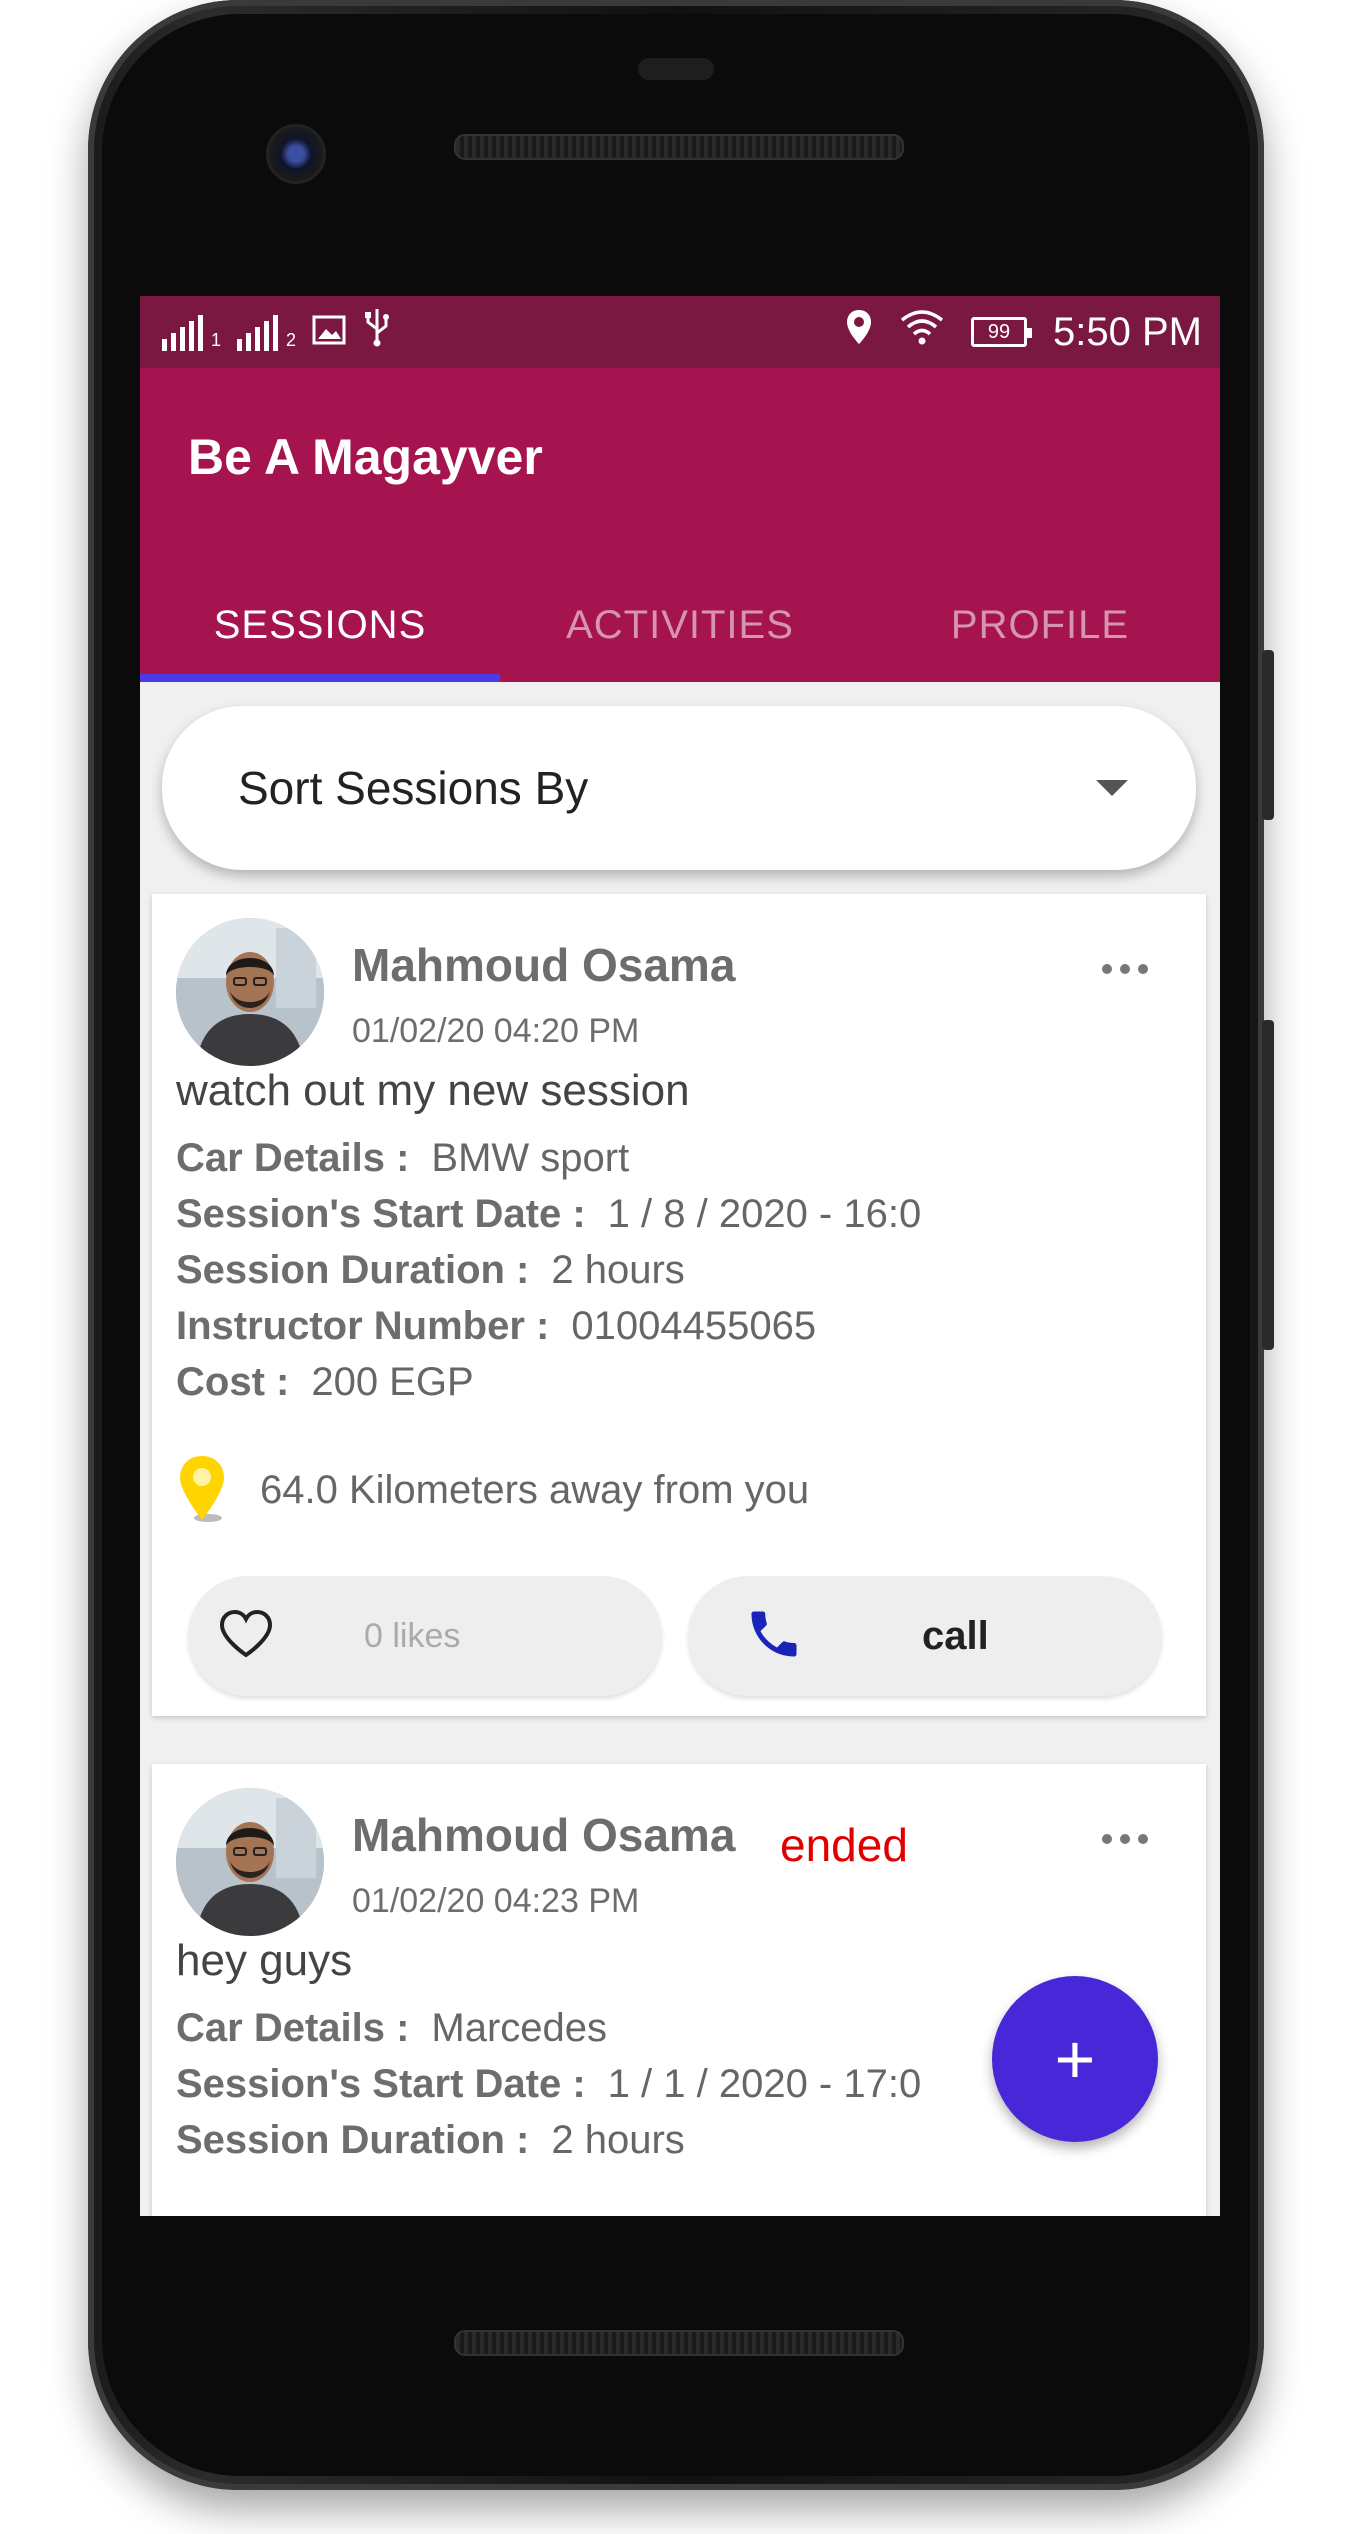  Describe the element at coordinates (412, 1635) in the screenshot. I see `likes-count: 0 likes` at that location.